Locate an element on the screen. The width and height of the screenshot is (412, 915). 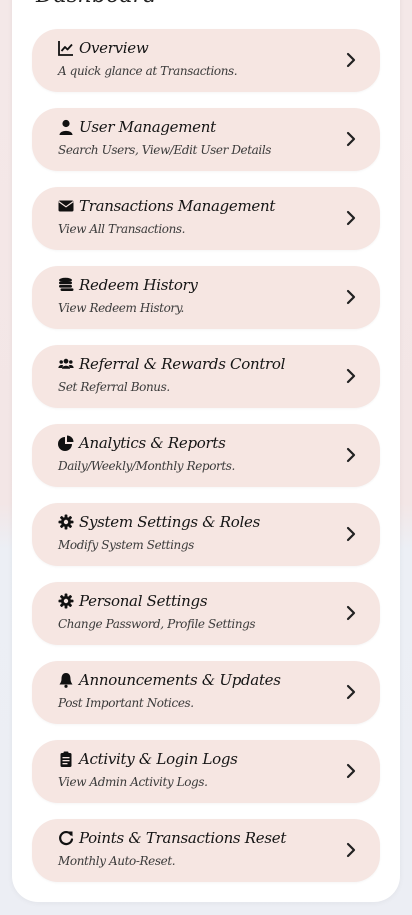
menu-card-title-row: Announcements & Updates is located at coordinates (169, 680).